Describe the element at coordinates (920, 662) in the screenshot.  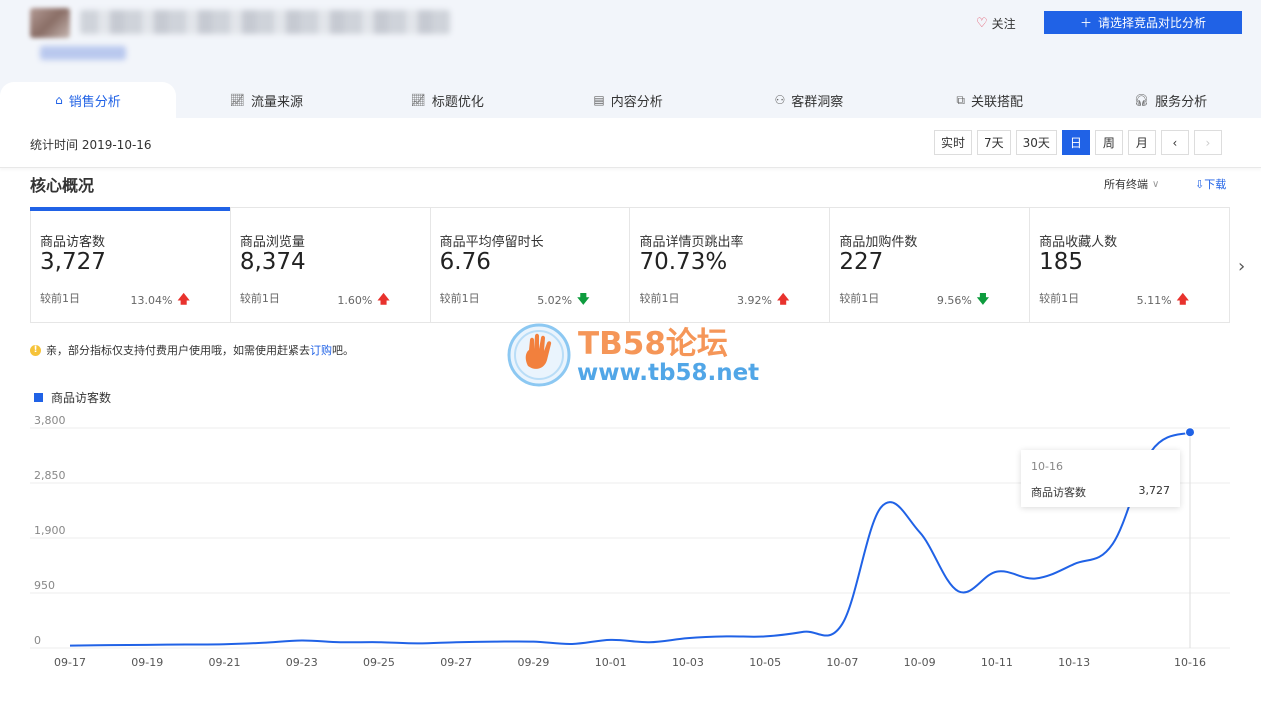
I see `x-tick-label: 10-09` at that location.